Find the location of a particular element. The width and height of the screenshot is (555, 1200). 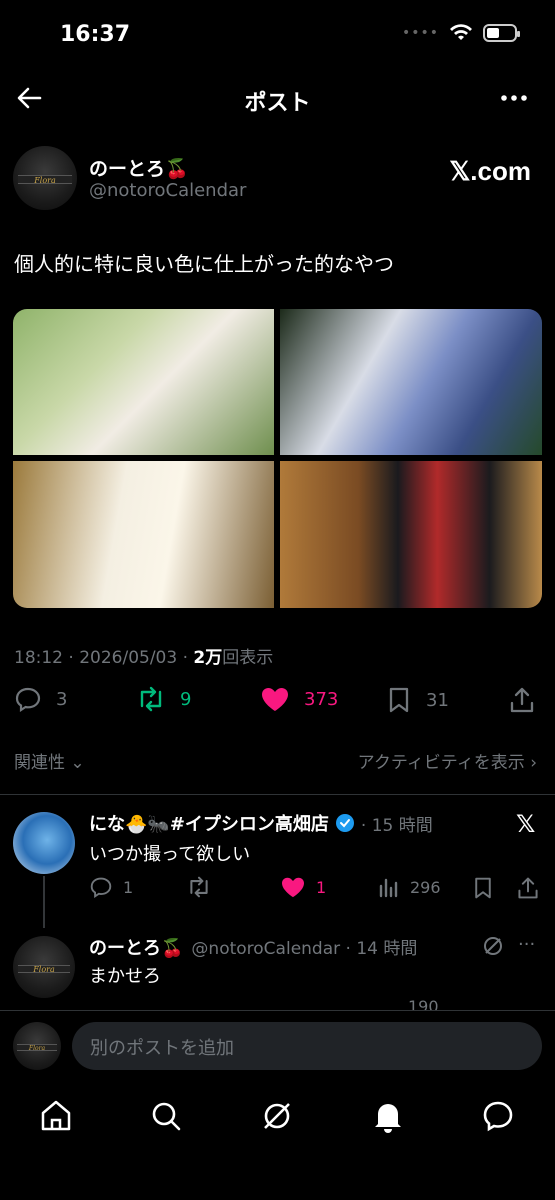

reply-author-name: にな🐣🐜#イプシロン高畑店 is located at coordinates (209, 823).